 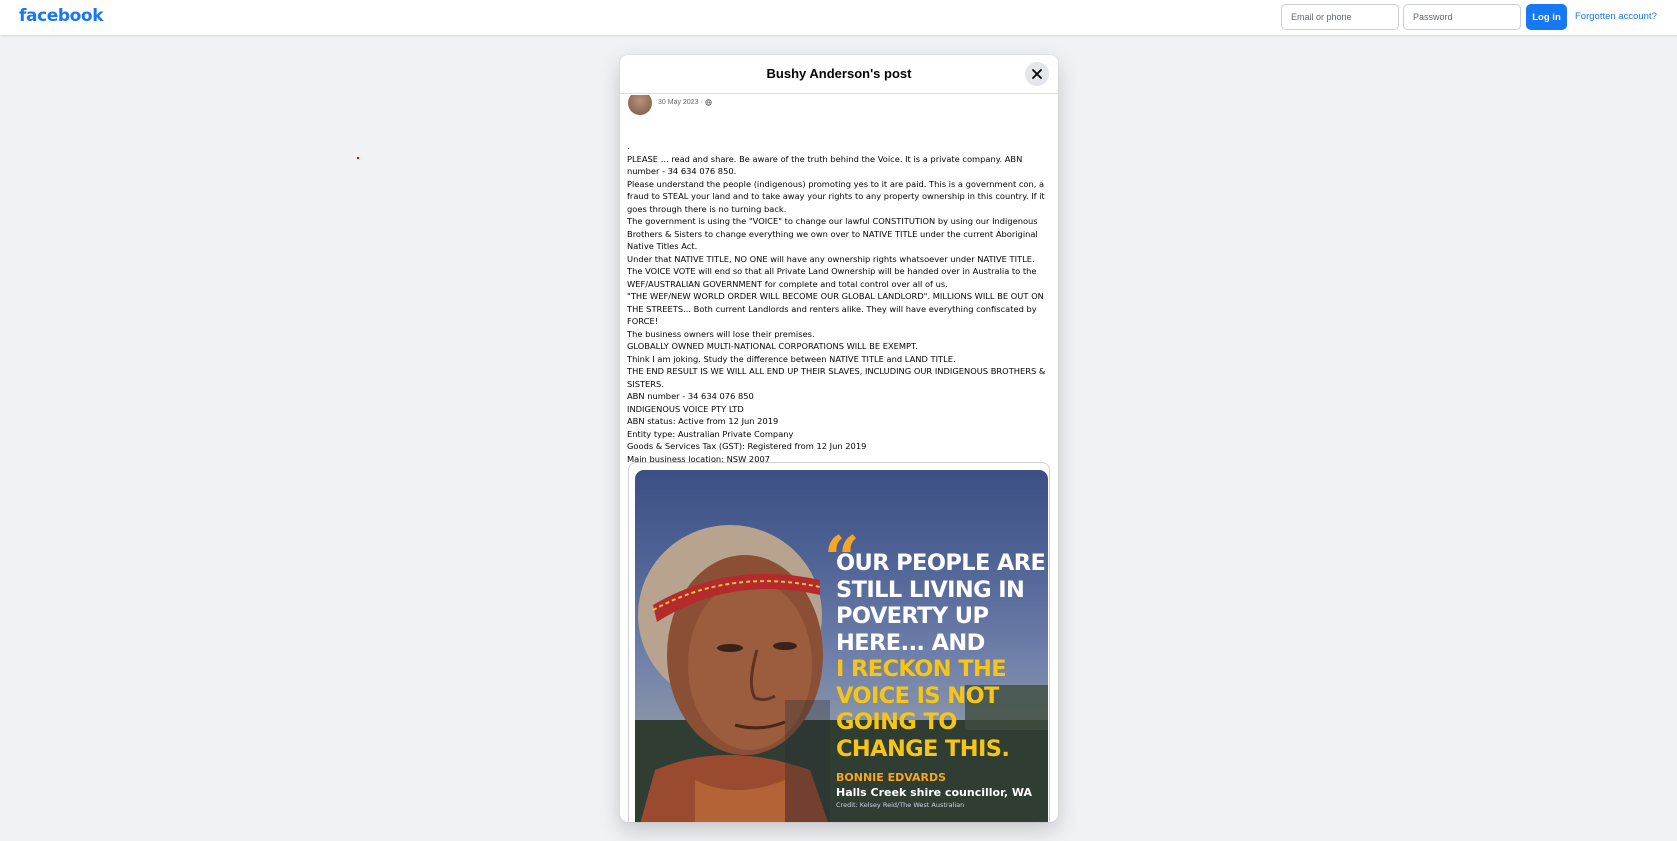 What do you see at coordinates (1546, 17) in the screenshot?
I see `login-button: Log in` at bounding box center [1546, 17].